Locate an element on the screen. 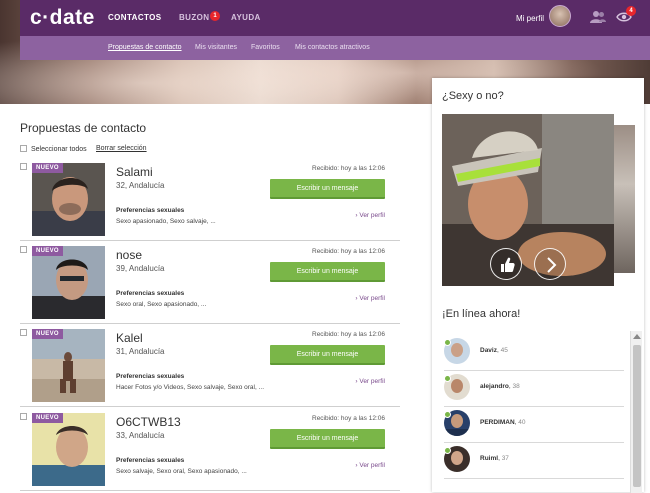 This screenshot has height=493, width=650. online-user-name: Ruiml, 37 is located at coordinates (494, 458).